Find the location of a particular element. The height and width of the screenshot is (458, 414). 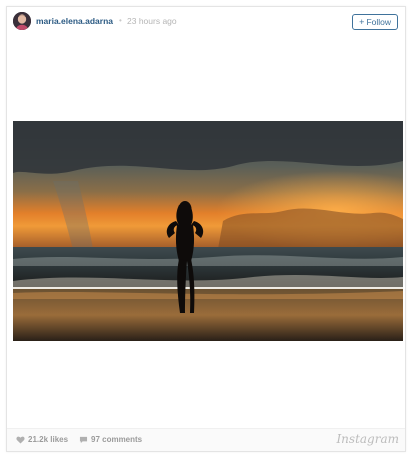

follow-label: Follow is located at coordinates (378, 22).